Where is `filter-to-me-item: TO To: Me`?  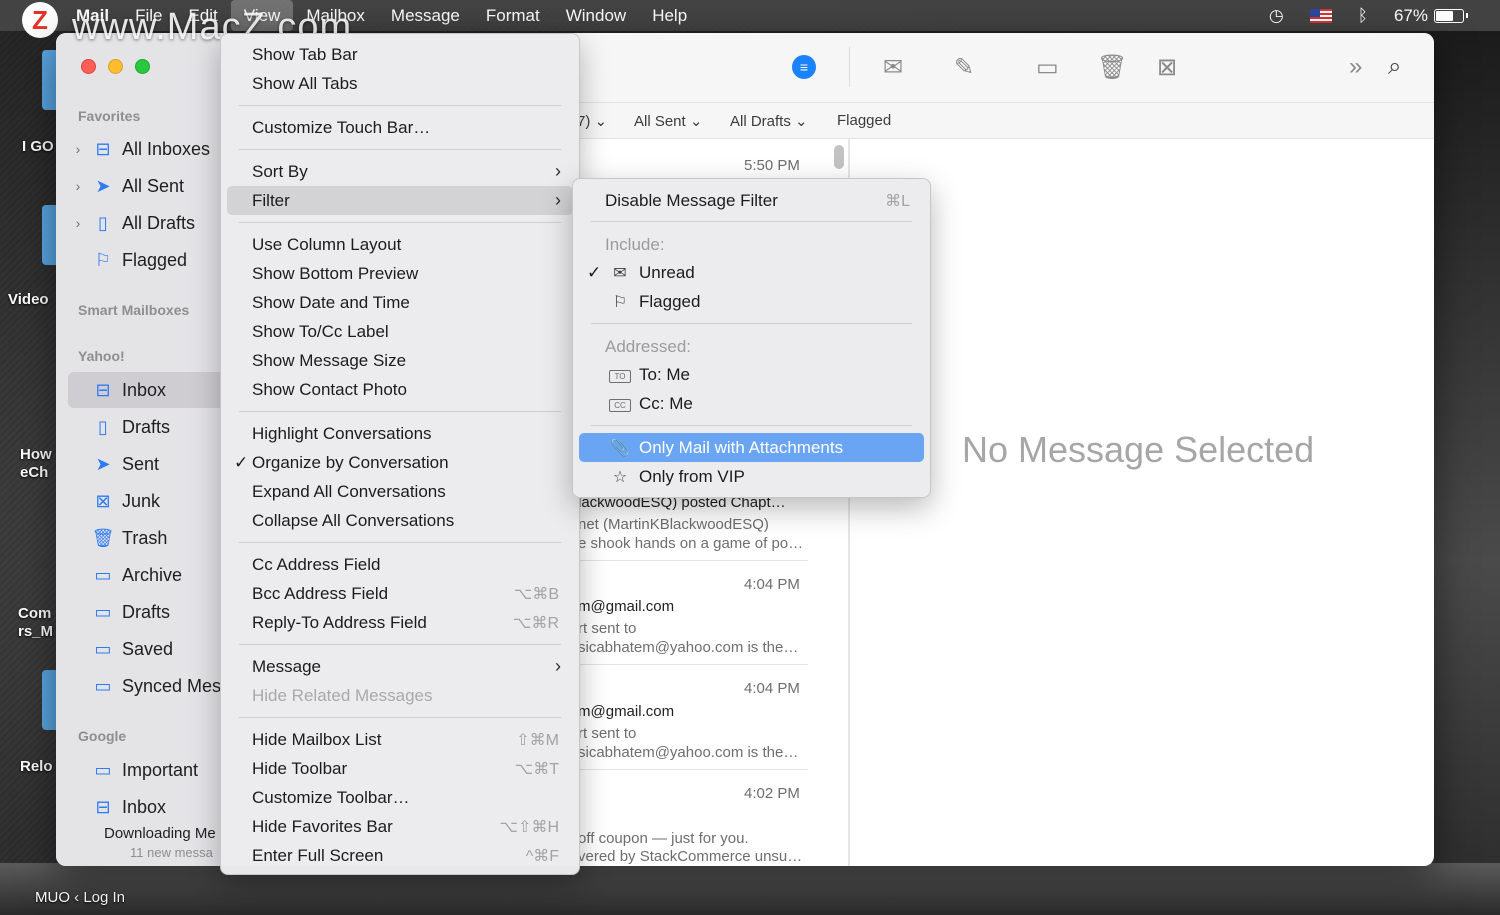 filter-to-me-item: TO To: Me is located at coordinates (751, 374).